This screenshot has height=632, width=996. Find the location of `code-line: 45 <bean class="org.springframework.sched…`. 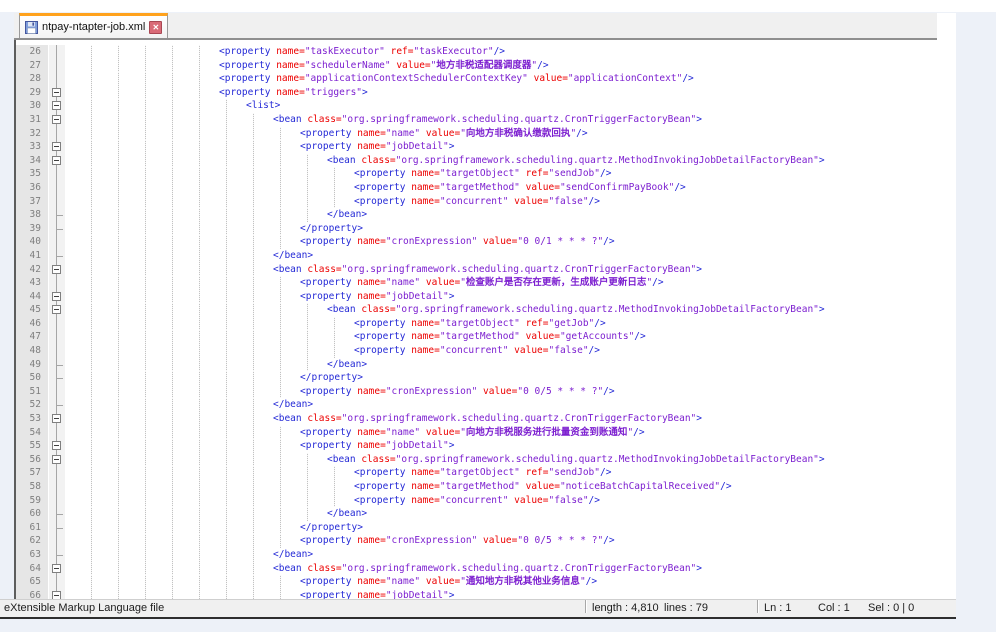

code-line: 45 <bean class="org.springframework.sched… is located at coordinates (486, 310).